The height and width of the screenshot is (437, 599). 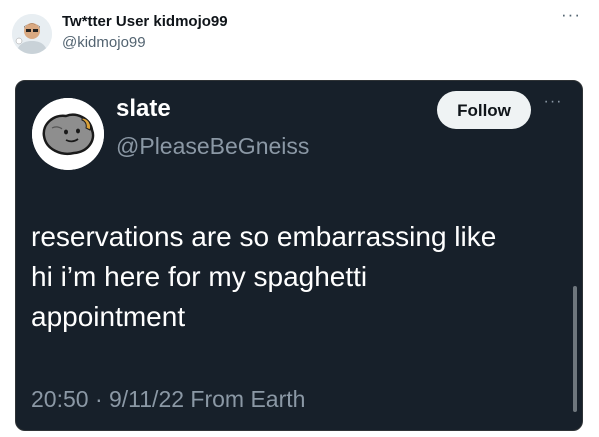 What do you see at coordinates (553, 103) in the screenshot?
I see `tweet-more-icon: ···` at bounding box center [553, 103].